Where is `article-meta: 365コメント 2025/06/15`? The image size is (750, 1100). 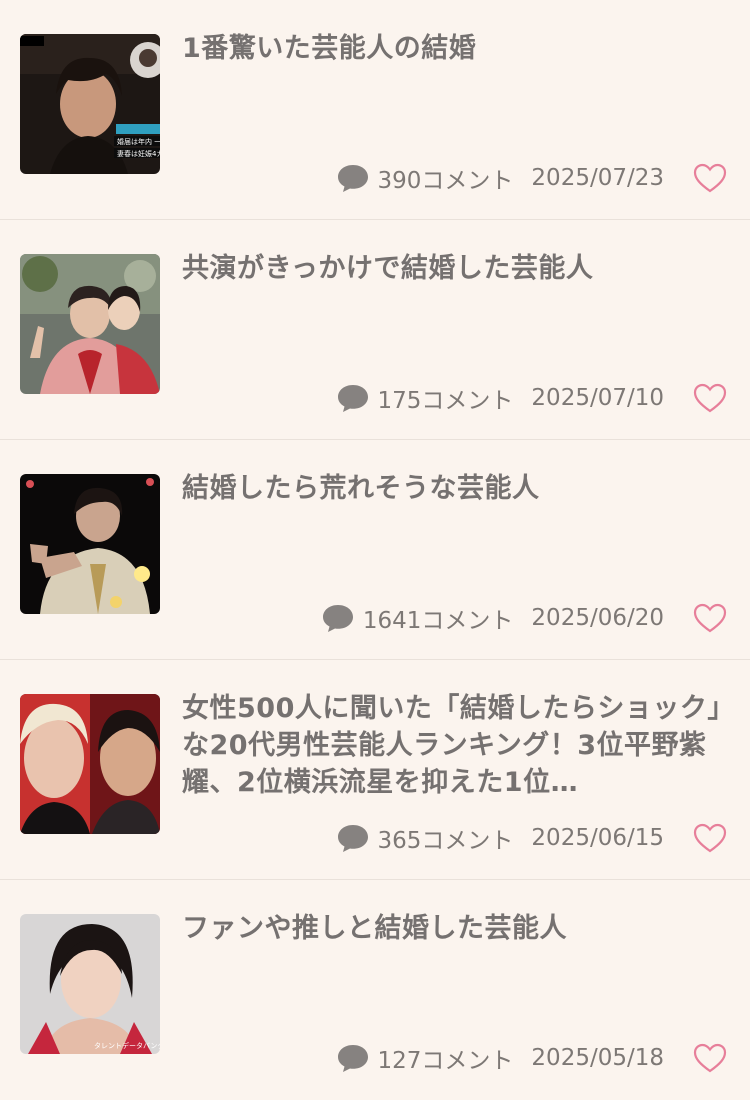
article-meta: 365コメント 2025/06/15 is located at coordinates (532, 838).